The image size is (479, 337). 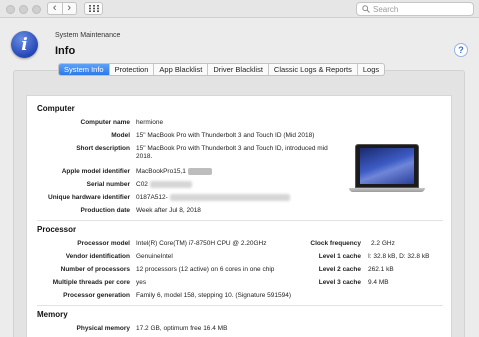 I want to click on label-processor-generation: Processor generation, so click(x=96, y=295).